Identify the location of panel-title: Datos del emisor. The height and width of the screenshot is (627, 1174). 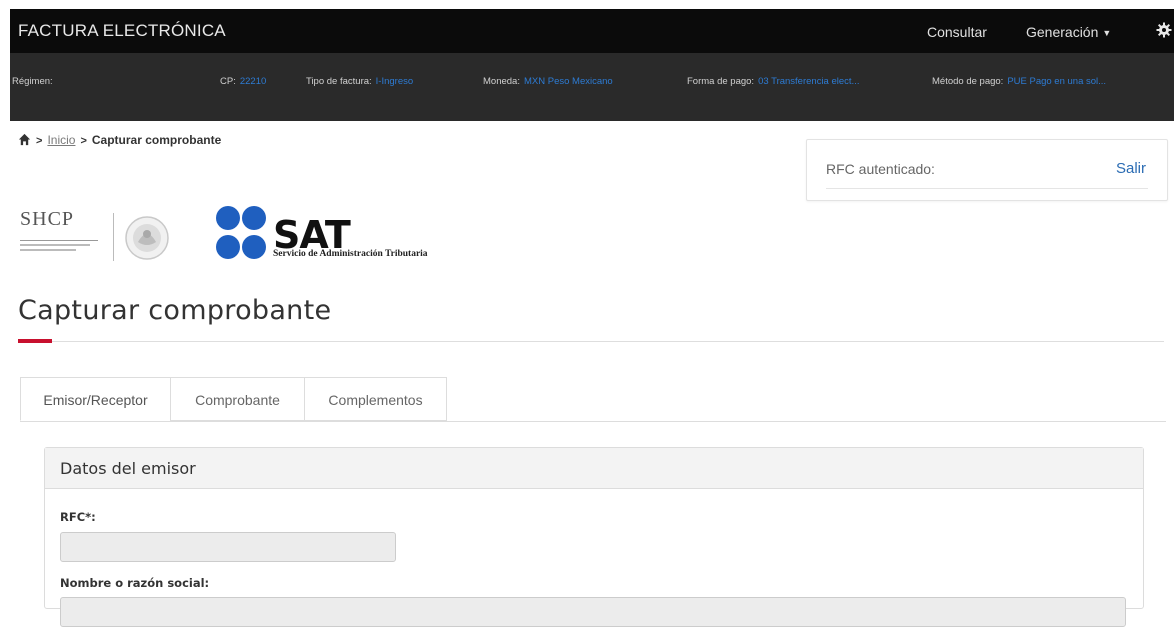
(128, 468).